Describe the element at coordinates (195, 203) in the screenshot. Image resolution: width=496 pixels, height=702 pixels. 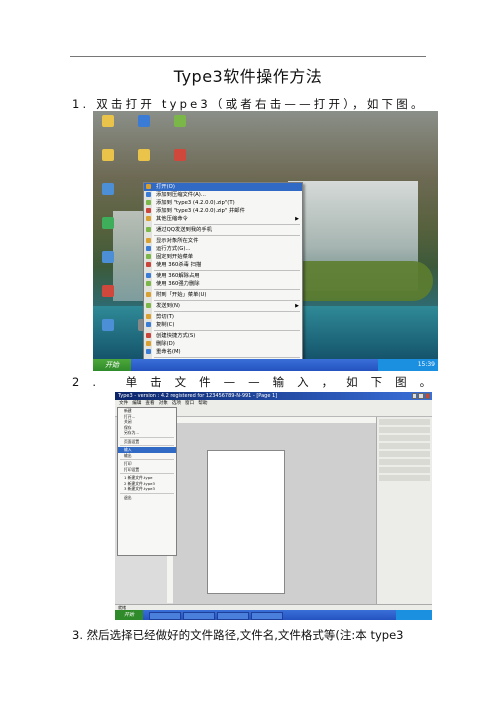
I see `menu-item-label: 添加到 "type3 (4.2.0.0).zip"(T)` at that location.